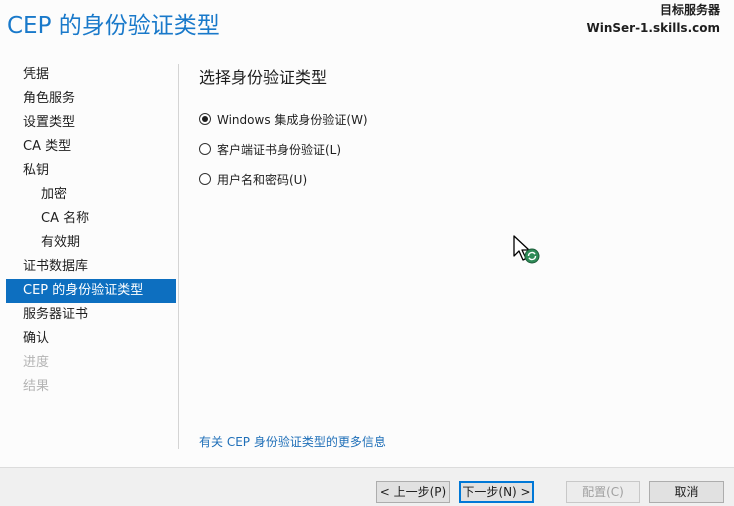 Image resolution: width=734 pixels, height=506 pixels. I want to click on nav-item-setup-type: 设置类型, so click(91, 123).